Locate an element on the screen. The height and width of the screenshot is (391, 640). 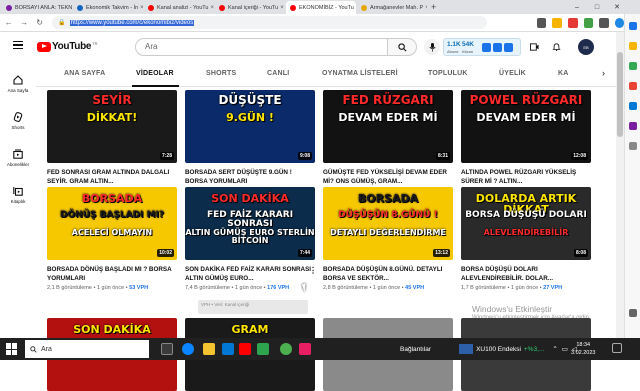
reload-icon: ↻ is located at coordinates (39, 23).